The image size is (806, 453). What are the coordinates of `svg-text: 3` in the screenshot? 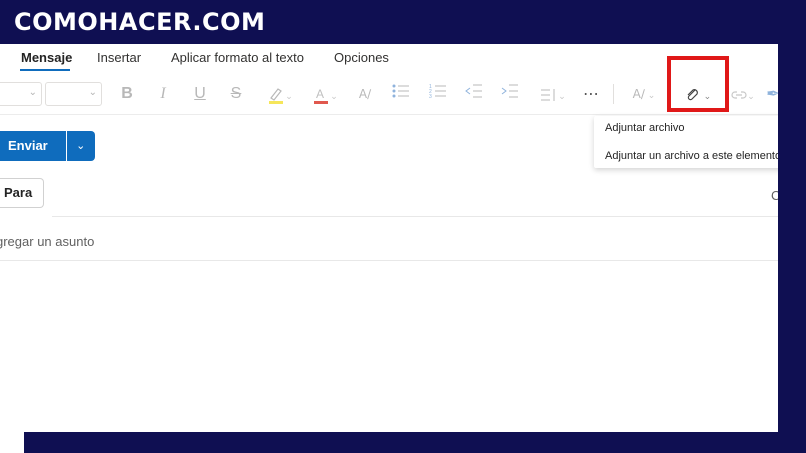 It's located at (430, 96).